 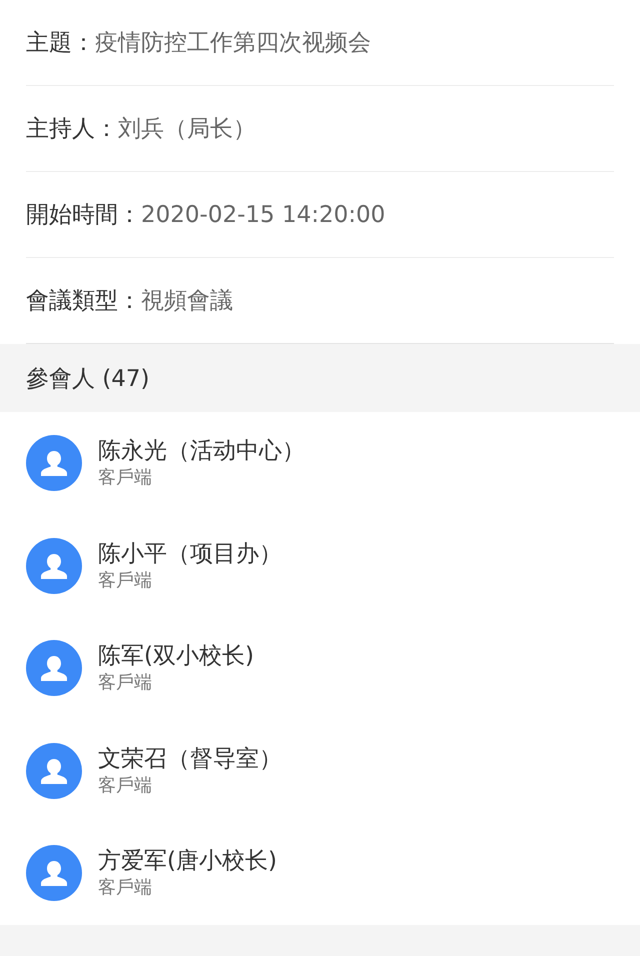 I want to click on field-value: 視頻會議, so click(x=187, y=301).